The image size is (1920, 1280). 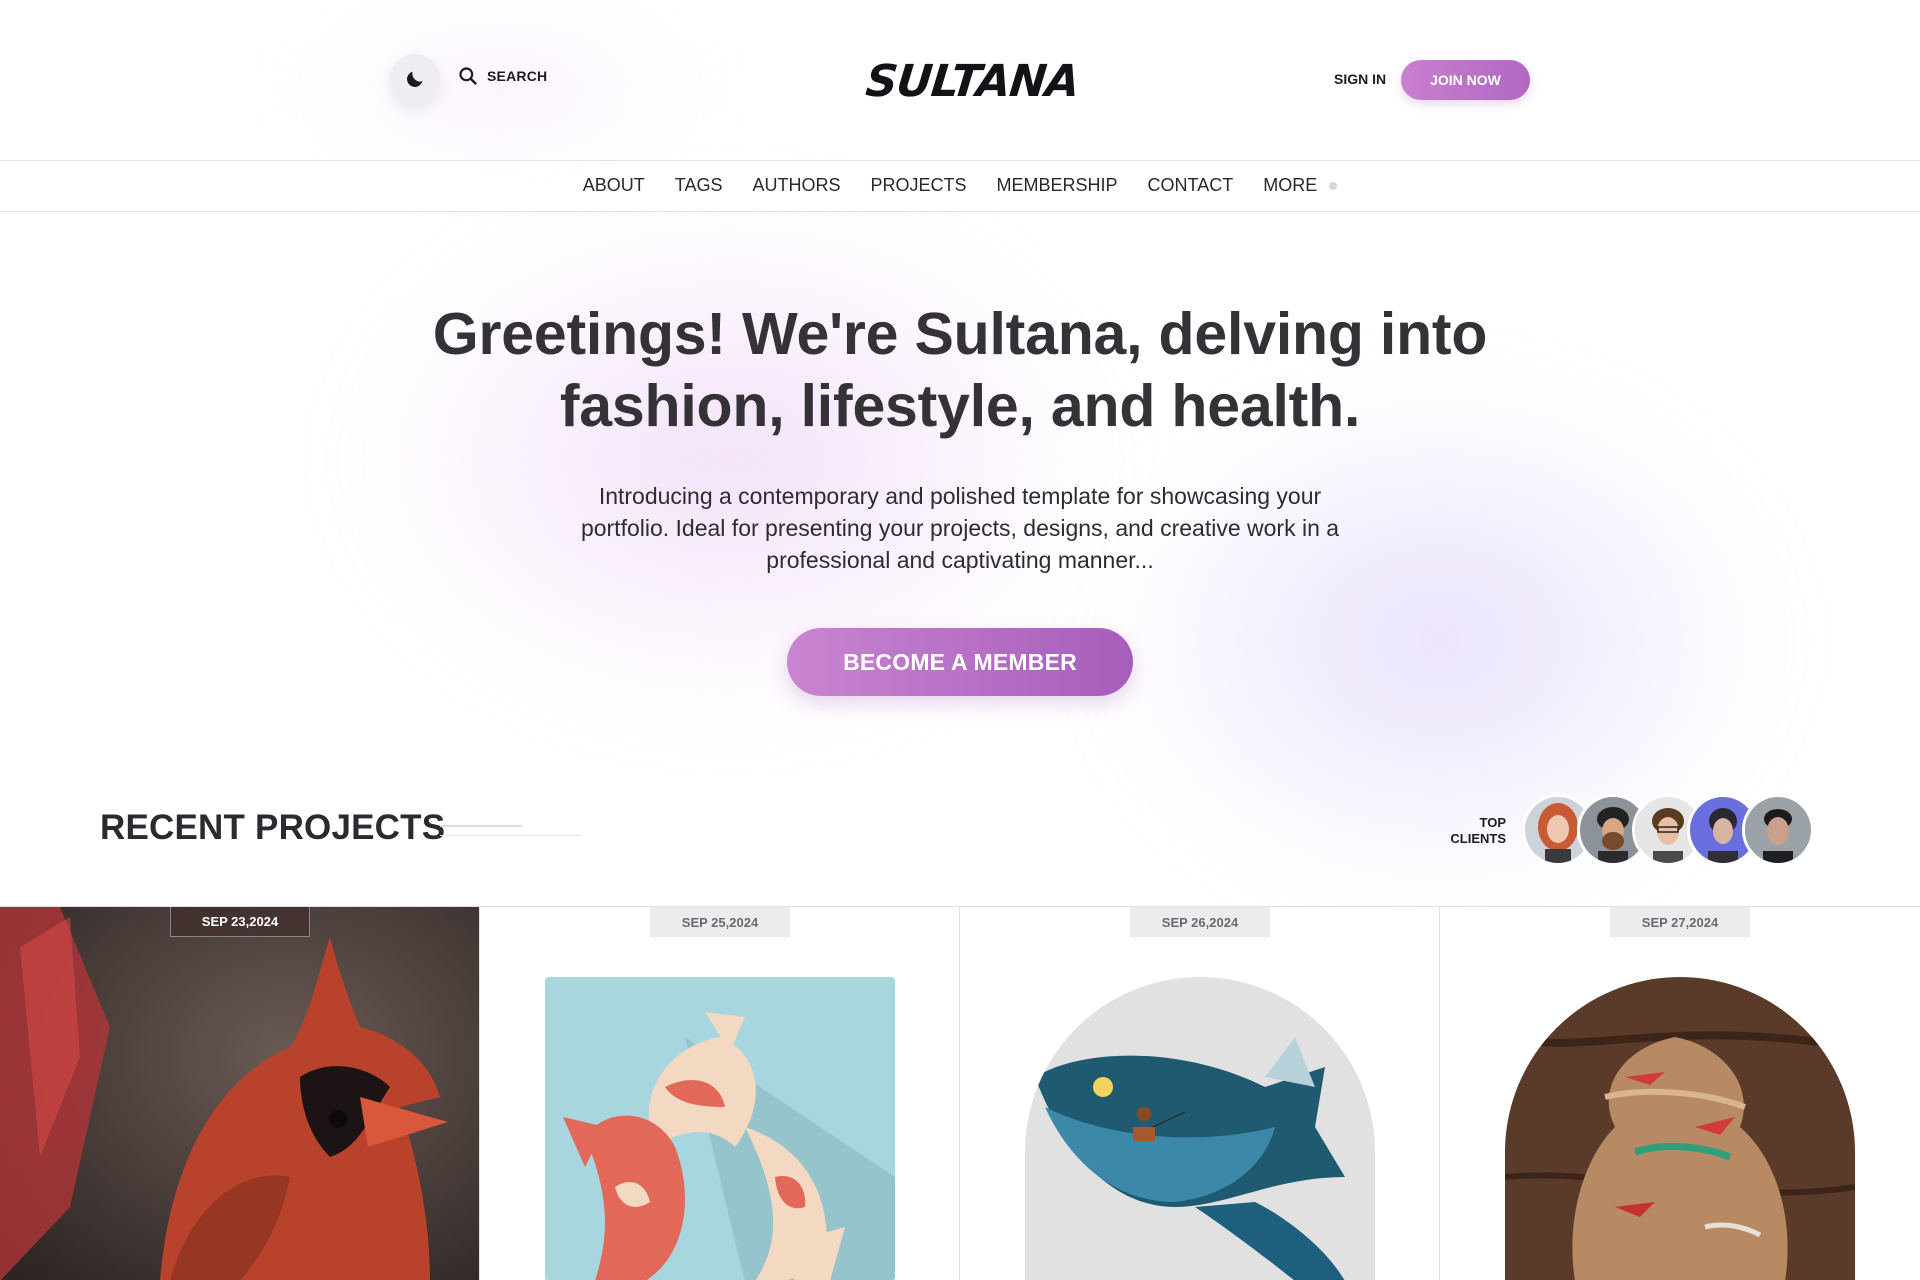 What do you see at coordinates (468, 76) in the screenshot?
I see `search-icon` at bounding box center [468, 76].